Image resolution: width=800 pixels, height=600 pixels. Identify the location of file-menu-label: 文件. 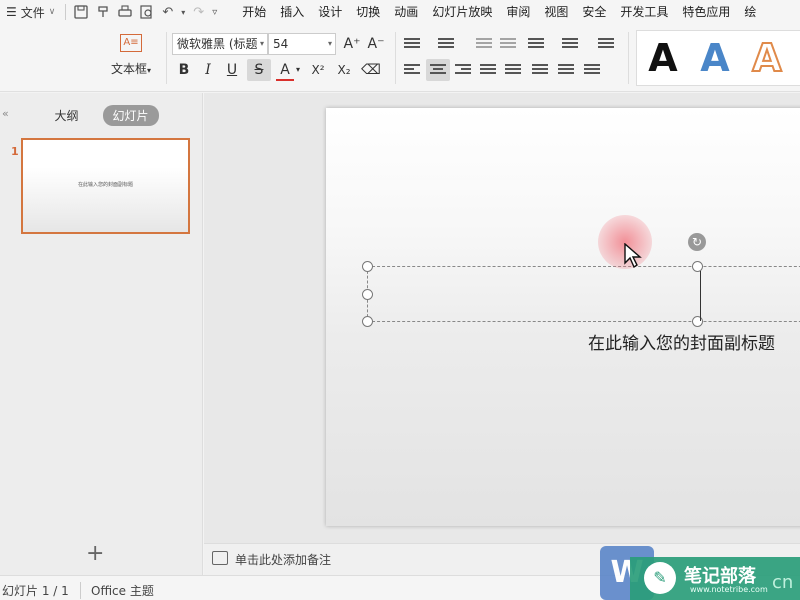
(32, 12).